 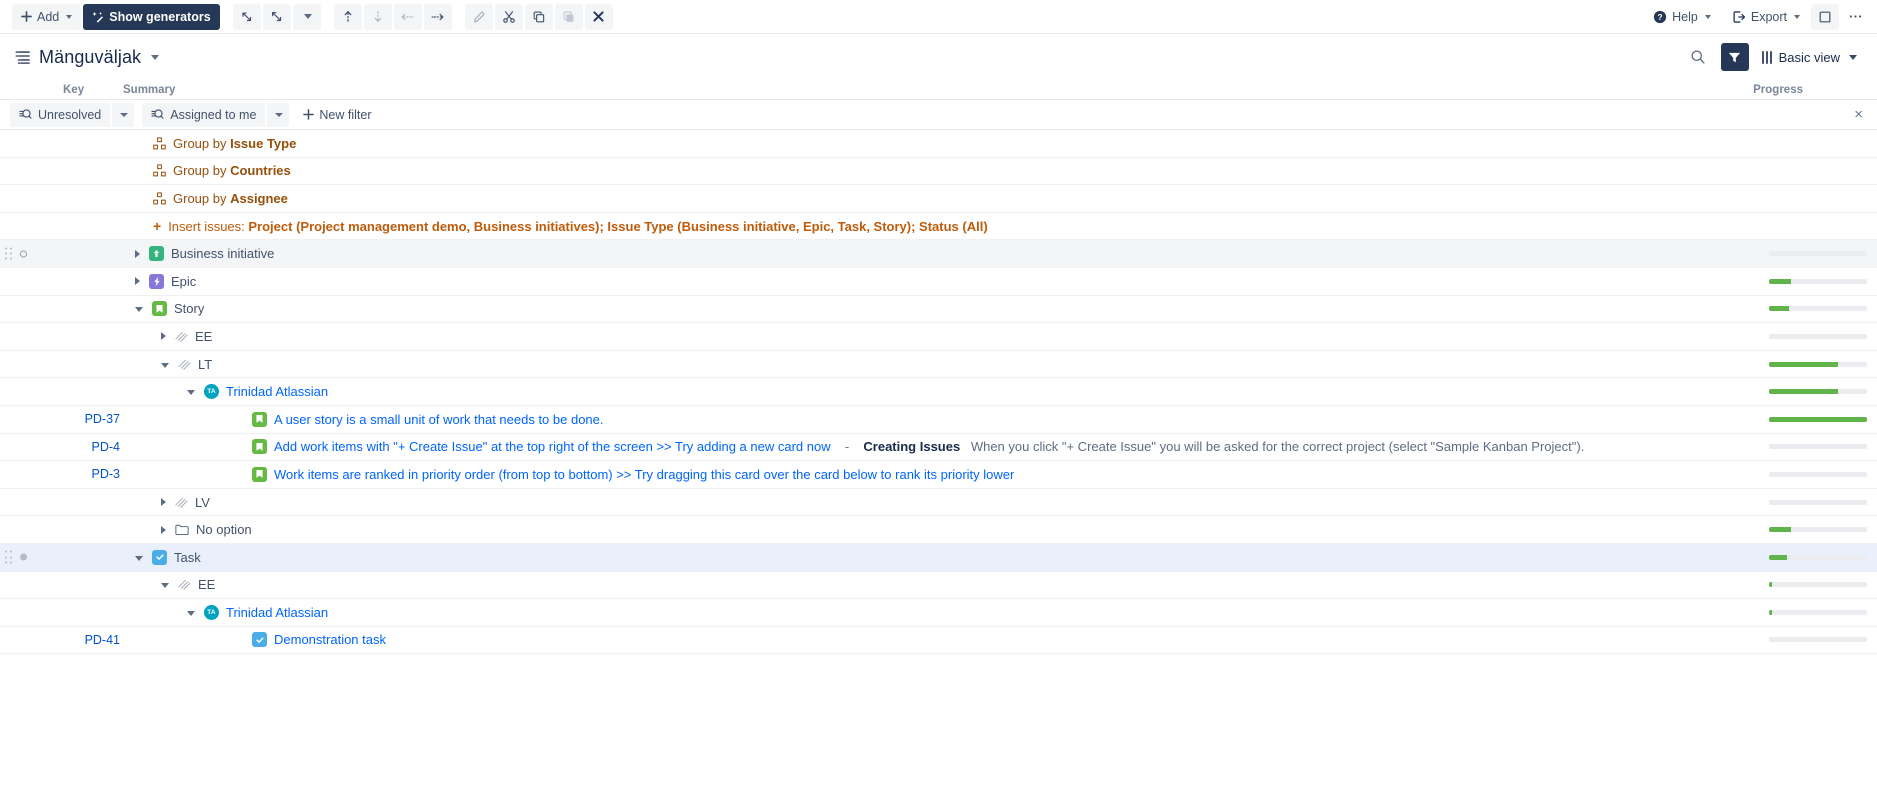 What do you see at coordinates (598, 16) in the screenshot?
I see `delete-x-icon` at bounding box center [598, 16].